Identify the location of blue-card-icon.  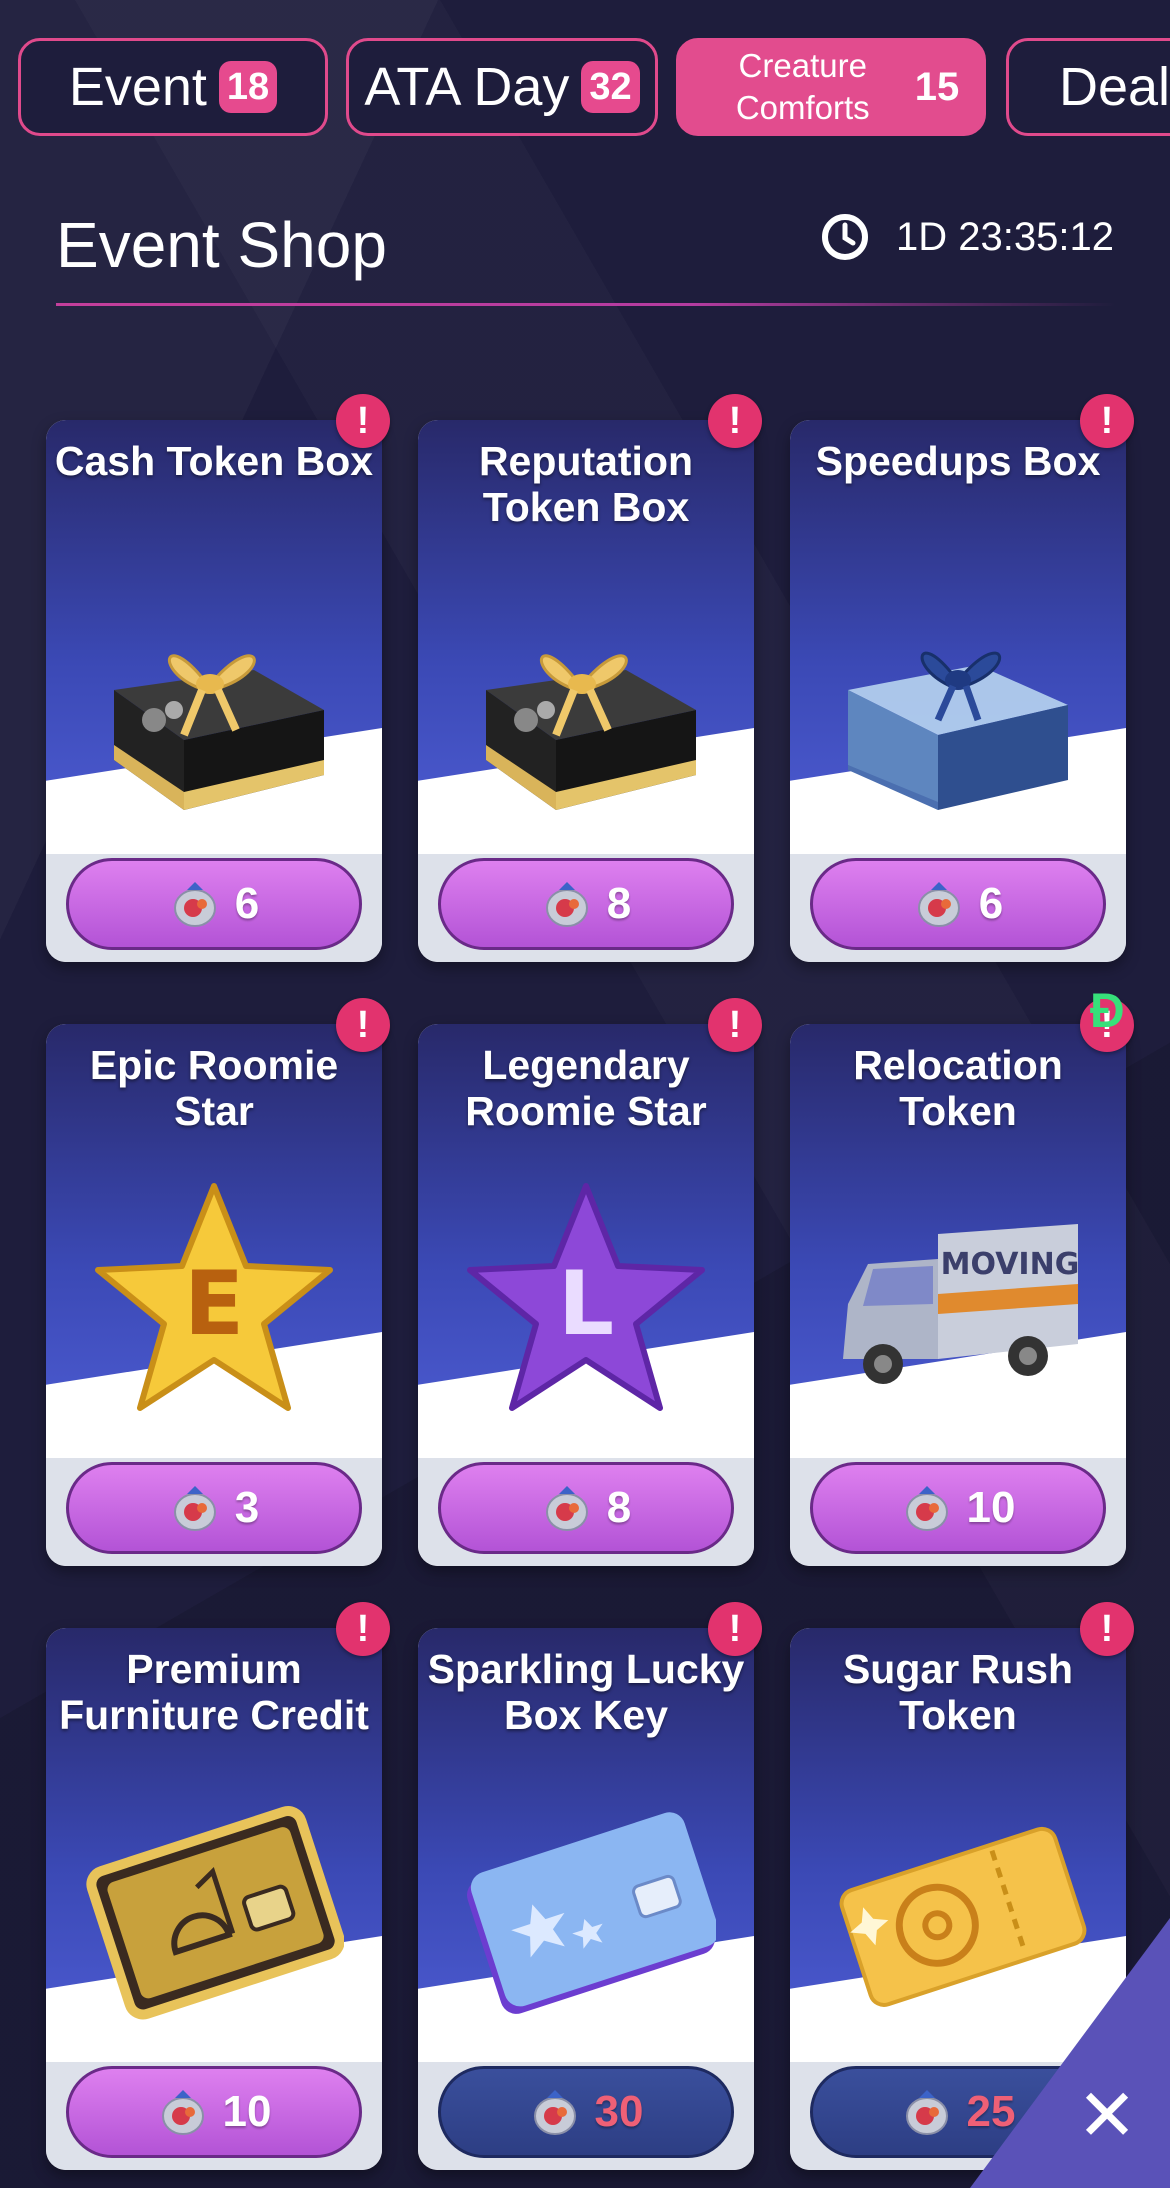
(587, 1908).